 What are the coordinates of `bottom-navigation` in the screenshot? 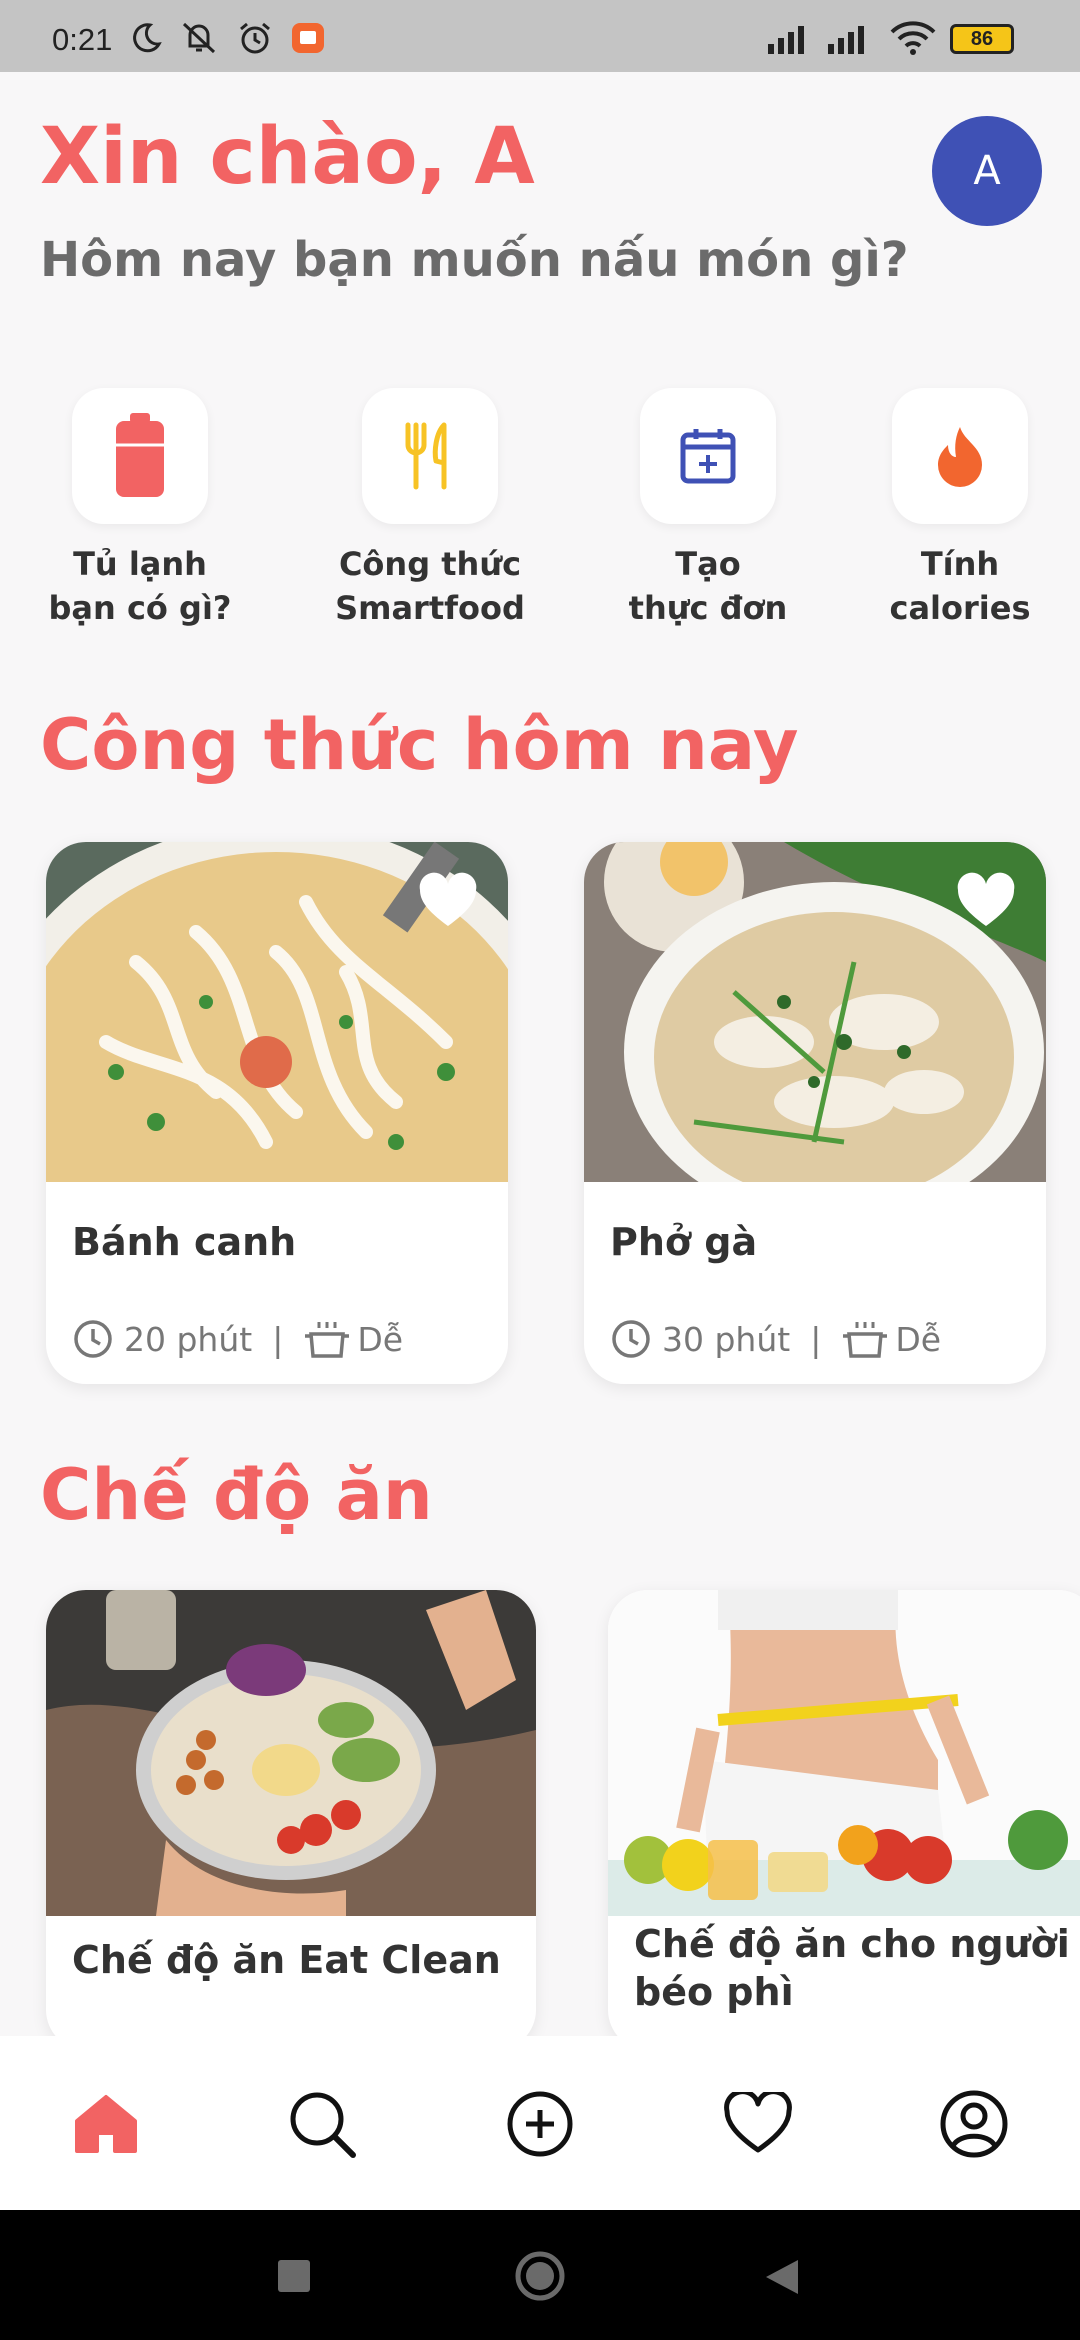 It's located at (540, 2123).